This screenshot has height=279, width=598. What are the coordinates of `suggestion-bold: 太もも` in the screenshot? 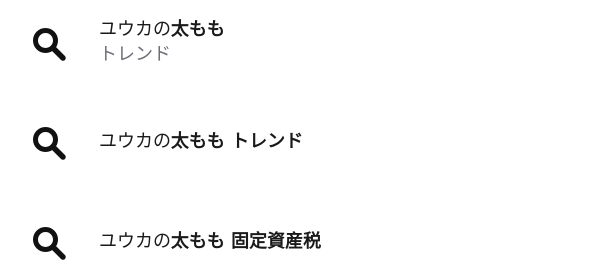 It's located at (198, 29).